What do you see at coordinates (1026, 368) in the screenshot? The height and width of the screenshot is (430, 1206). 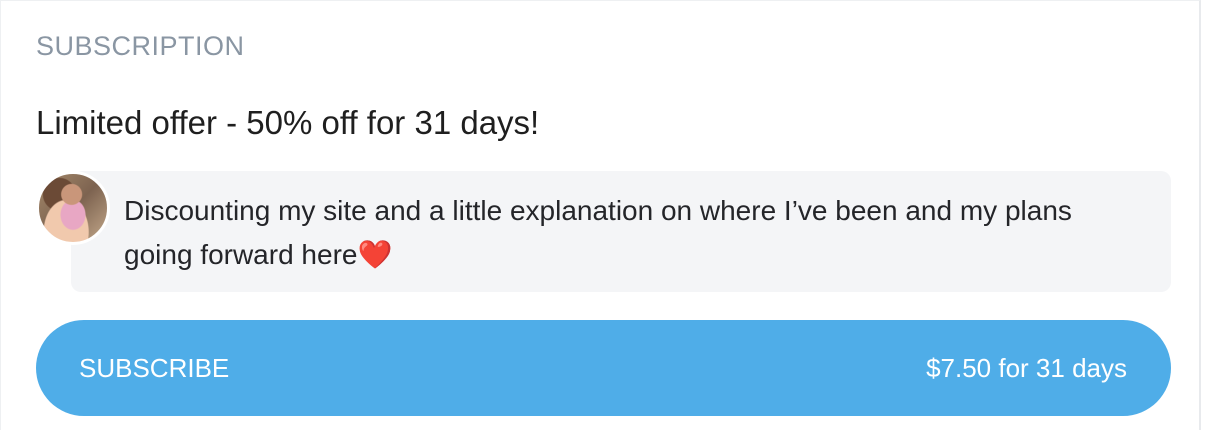 I see `subscribe-price: $7.50 for 31 days` at bounding box center [1026, 368].